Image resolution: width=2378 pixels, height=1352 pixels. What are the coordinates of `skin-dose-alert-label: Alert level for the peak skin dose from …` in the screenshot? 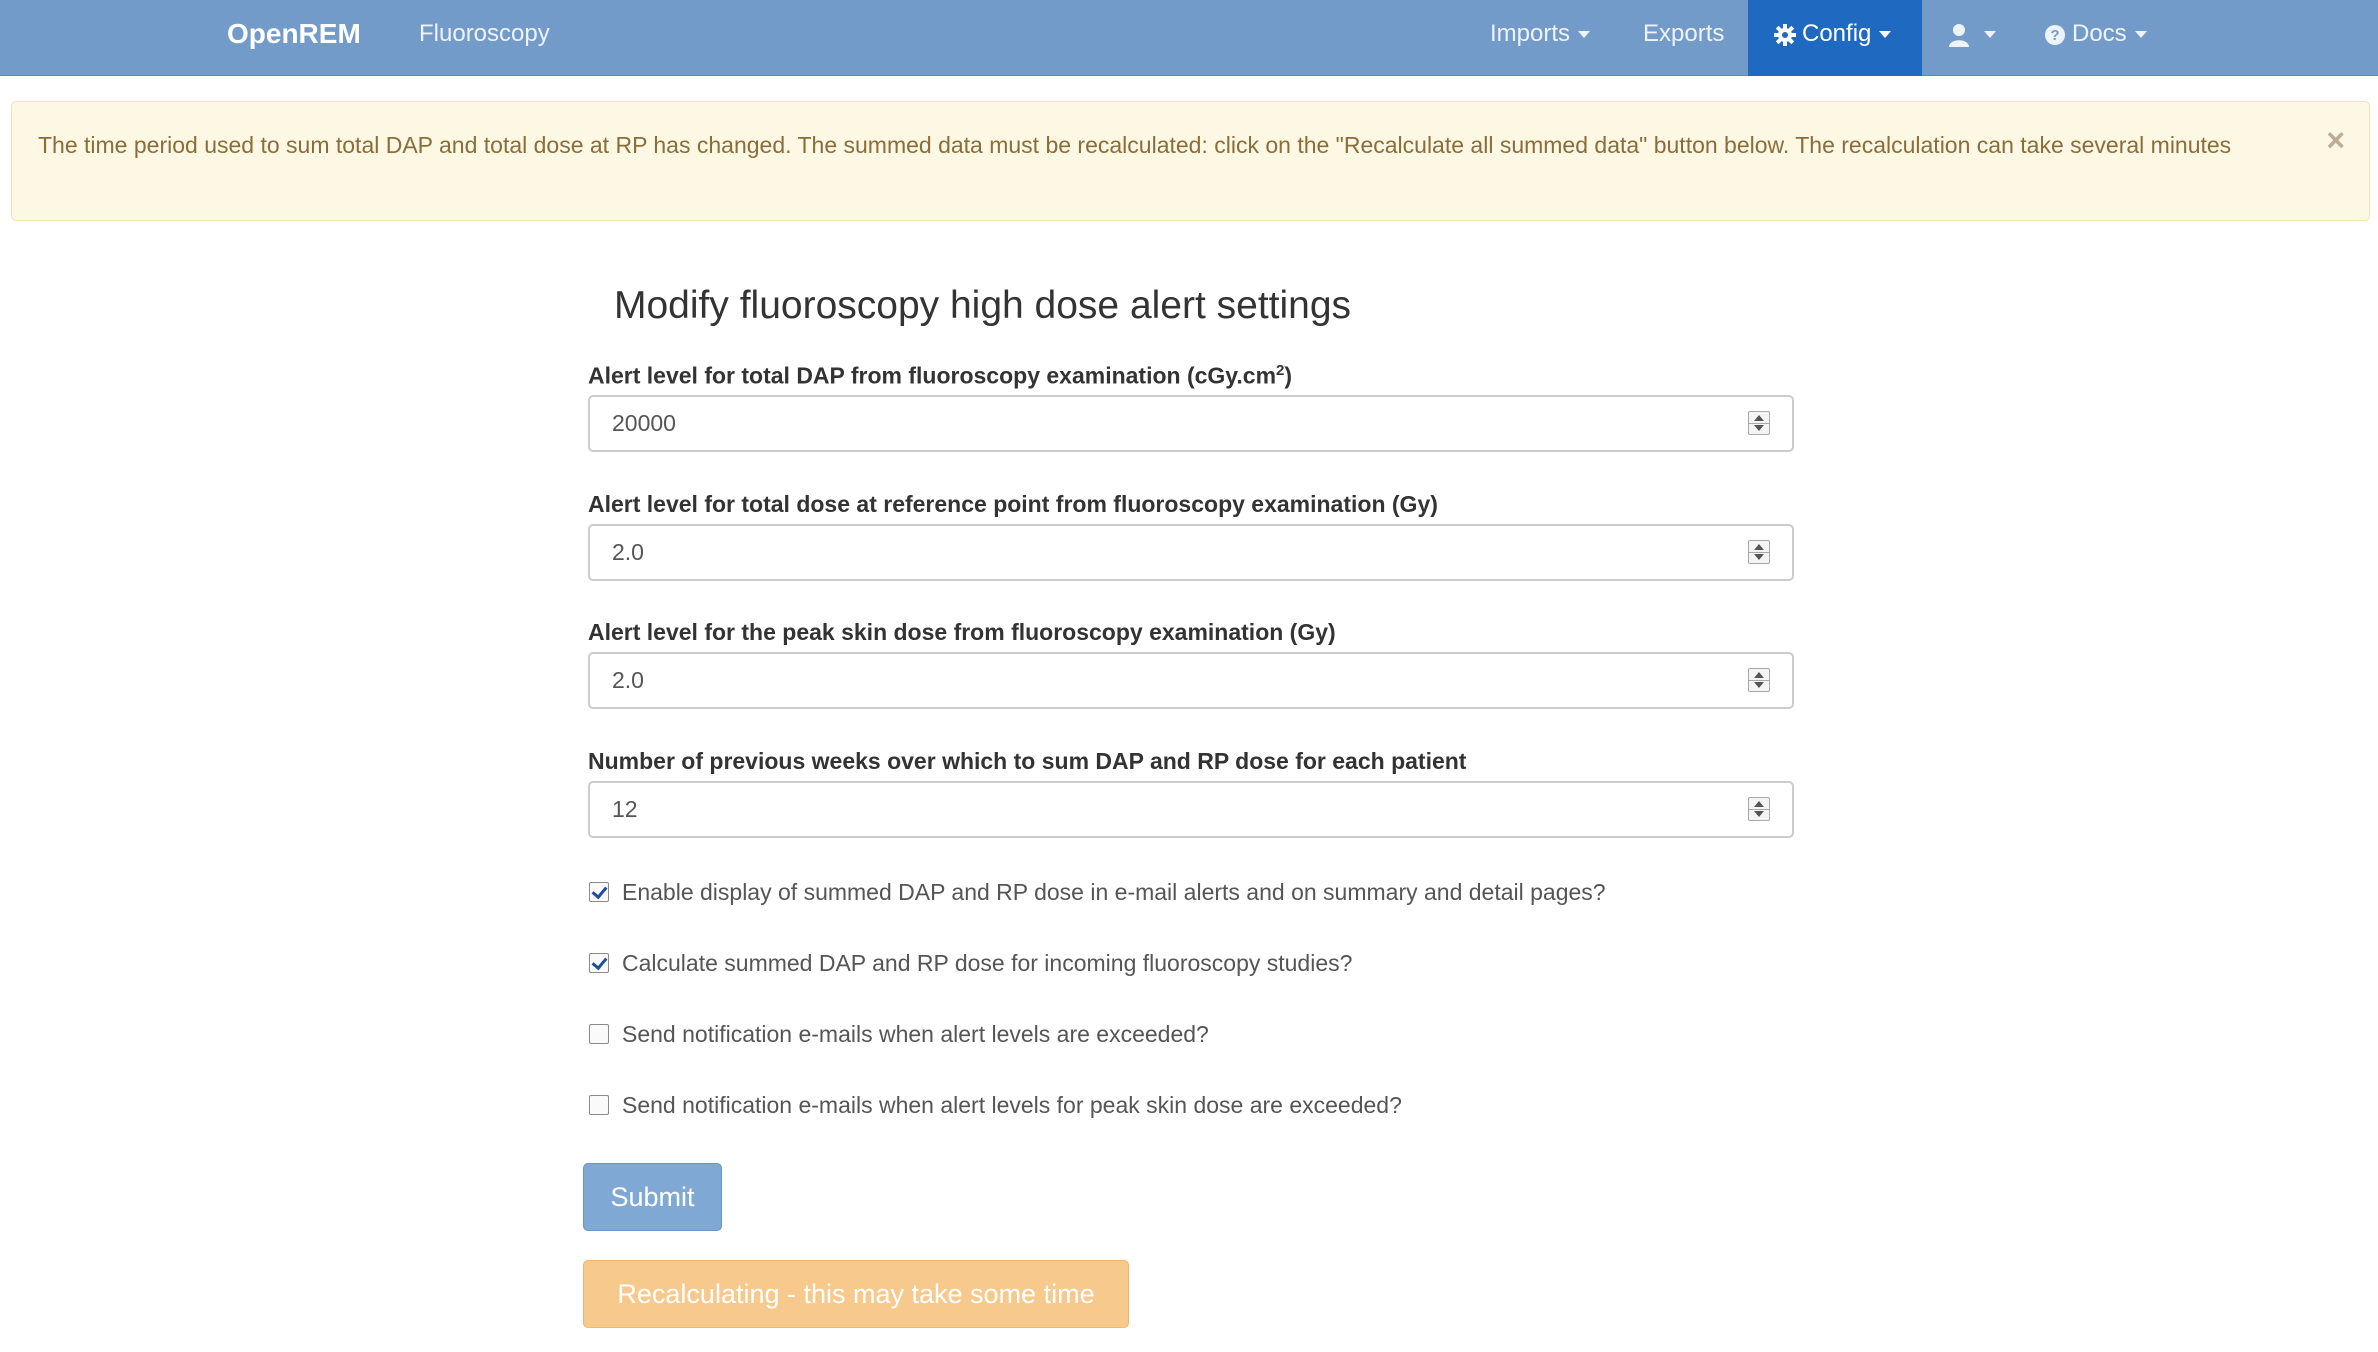 It's located at (962, 632).